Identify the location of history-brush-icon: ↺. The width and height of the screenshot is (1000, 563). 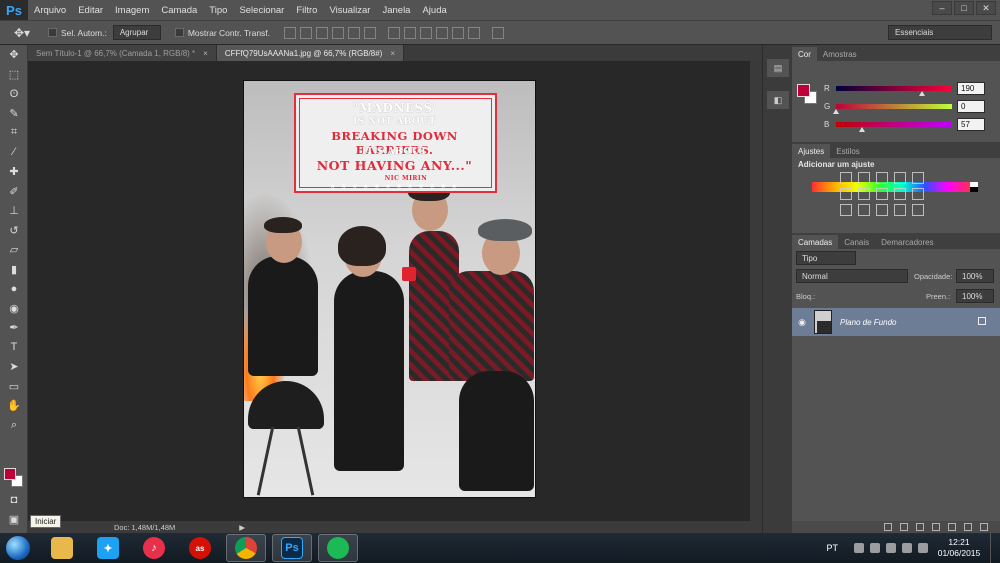
(14, 231).